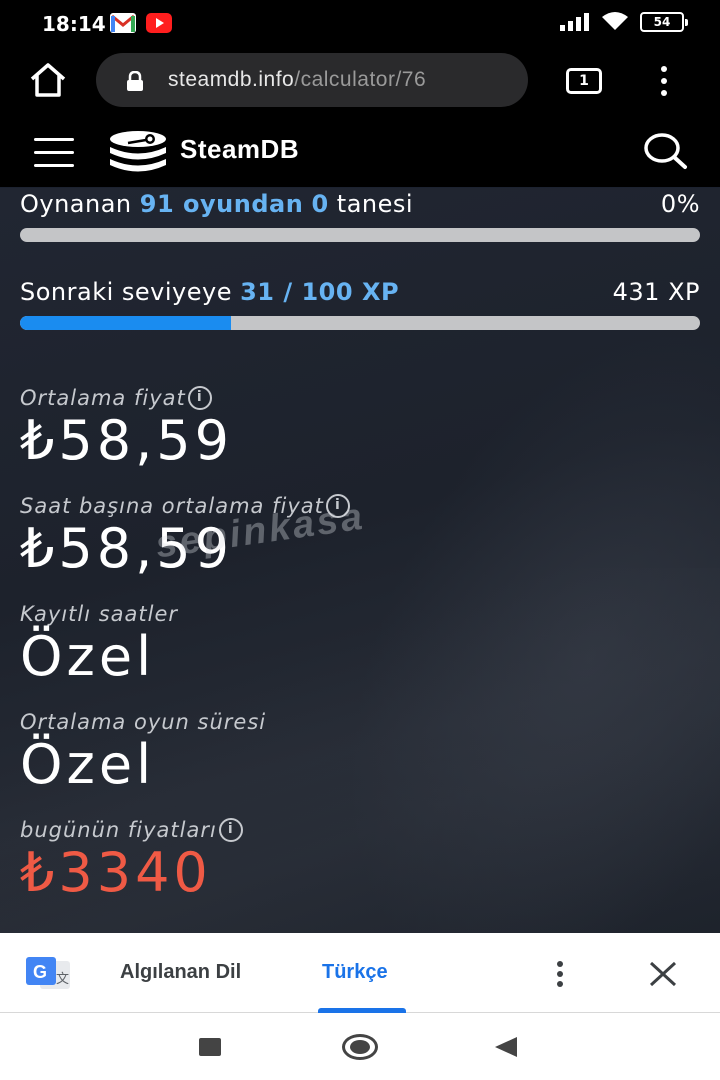  Describe the element at coordinates (665, 152) in the screenshot. I see `search-icon` at that location.